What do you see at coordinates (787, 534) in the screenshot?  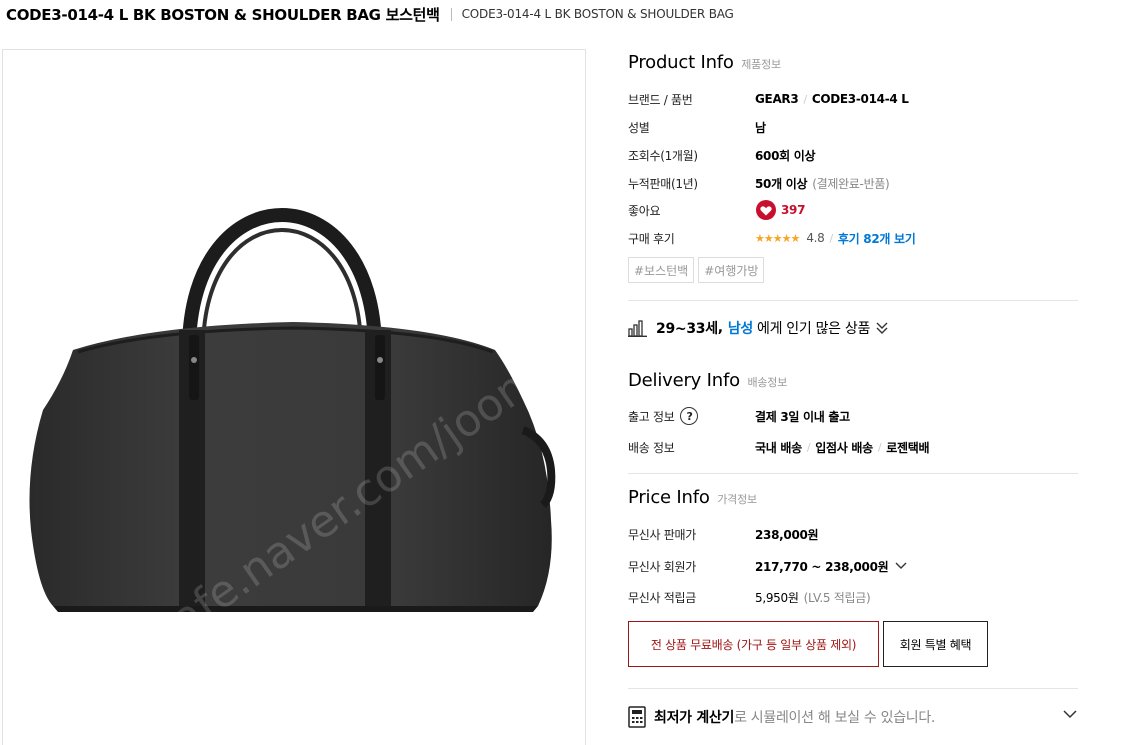 I see `sale-price: 238,000원` at bounding box center [787, 534].